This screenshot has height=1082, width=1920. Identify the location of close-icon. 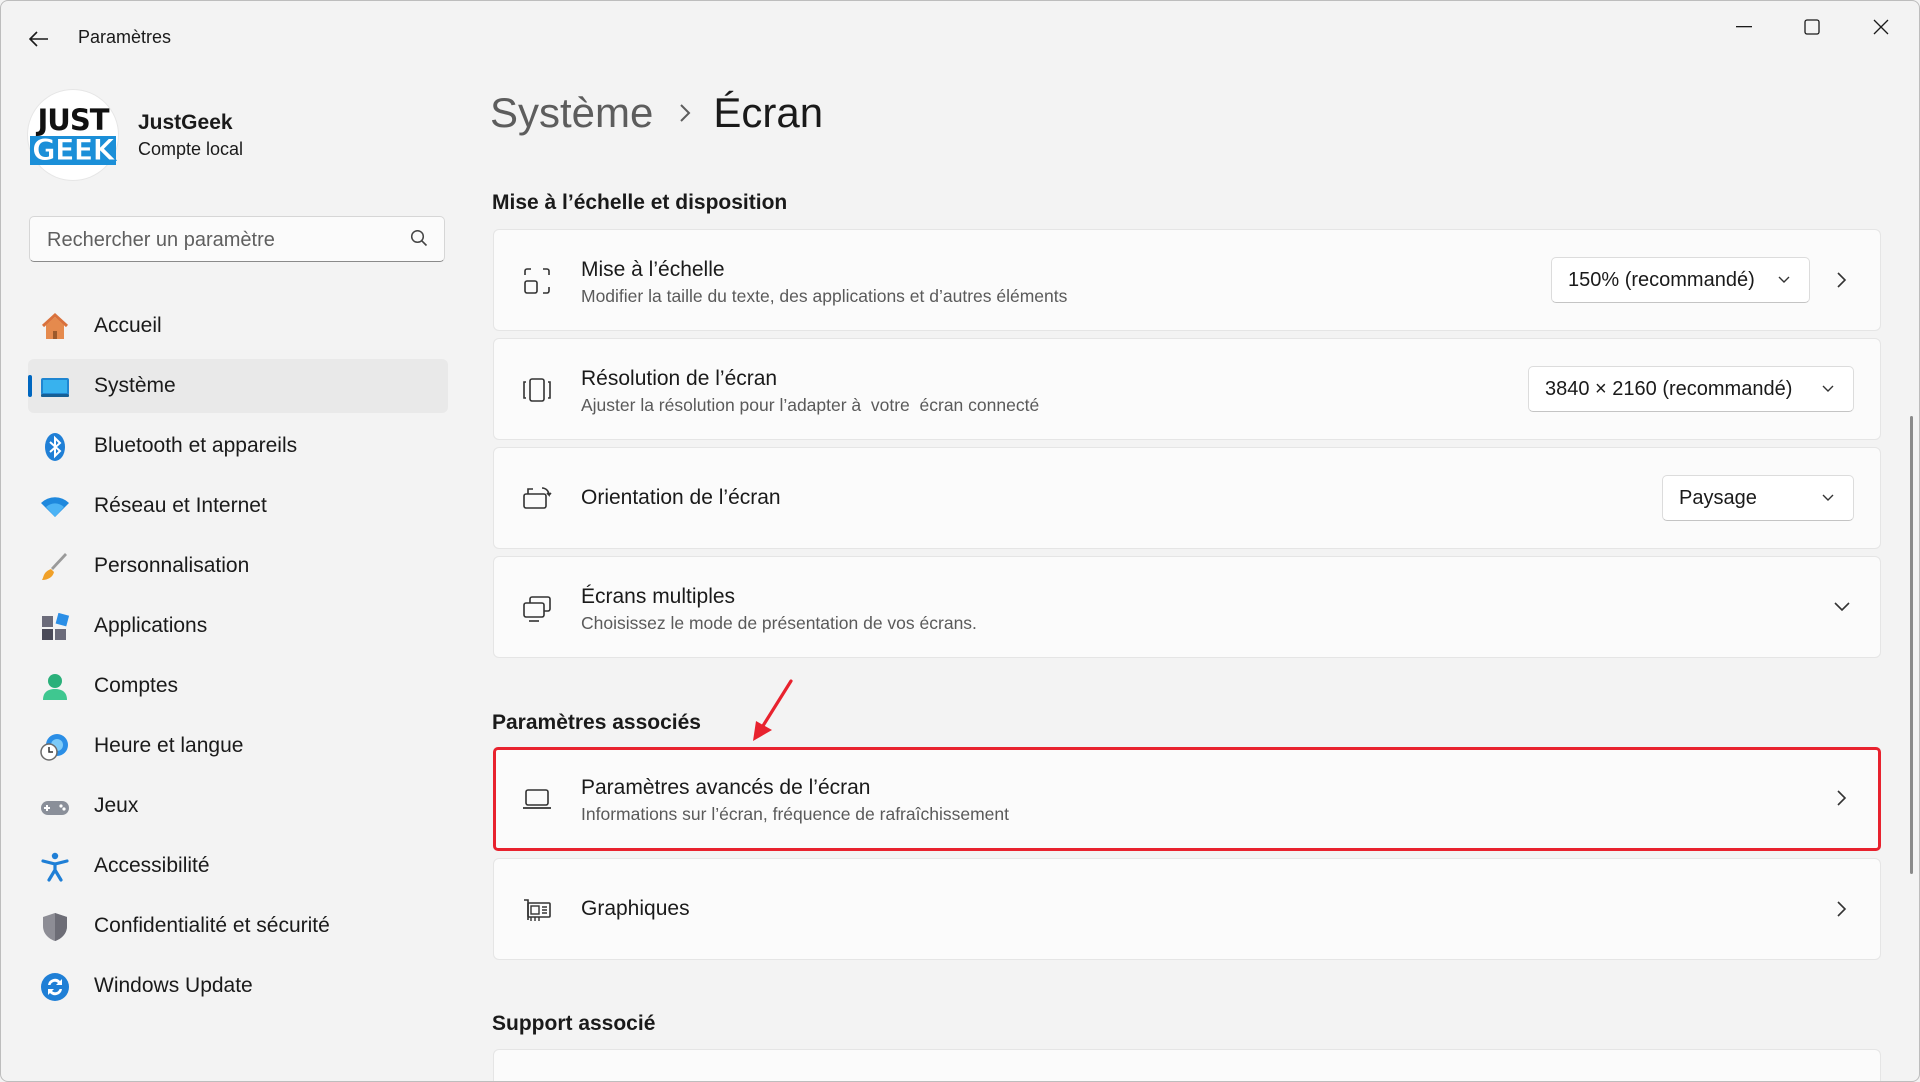
(1881, 27).